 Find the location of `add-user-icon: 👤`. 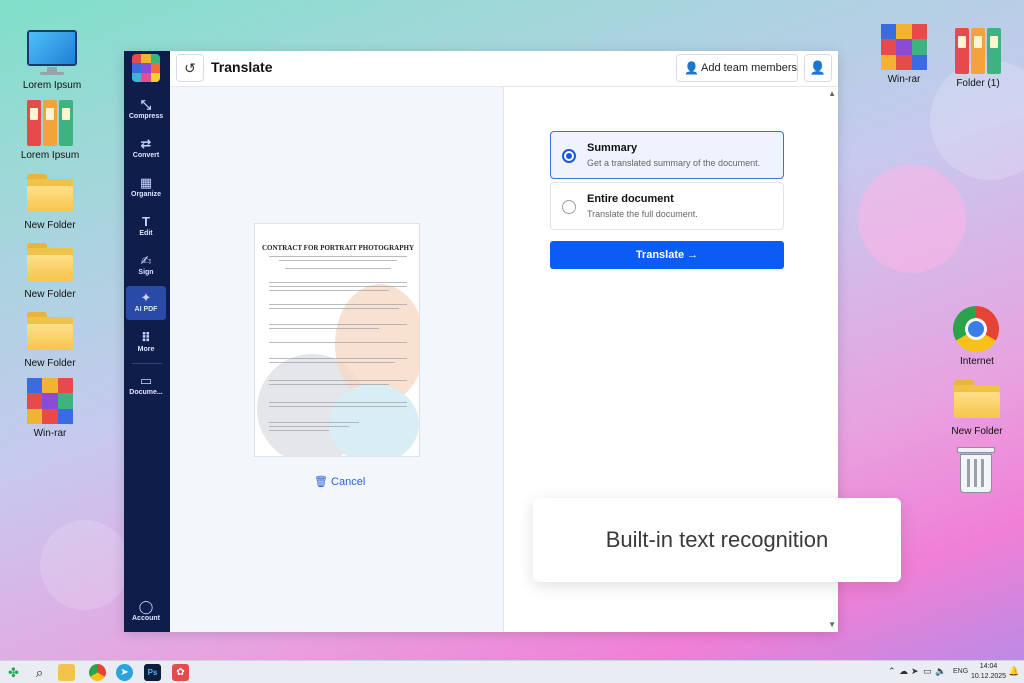

add-user-icon: 👤 is located at coordinates (691, 68).